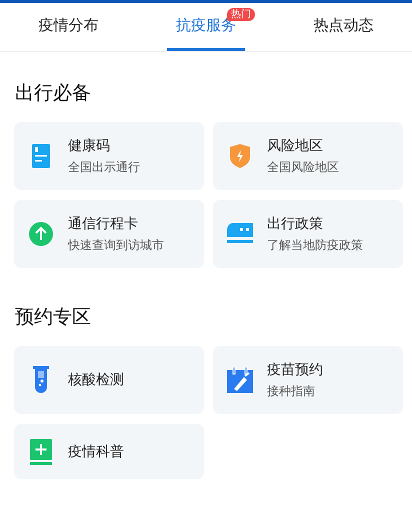 This screenshot has height=513, width=412. What do you see at coordinates (291, 391) in the screenshot?
I see `service-subtitle: 接种指南` at bounding box center [291, 391].